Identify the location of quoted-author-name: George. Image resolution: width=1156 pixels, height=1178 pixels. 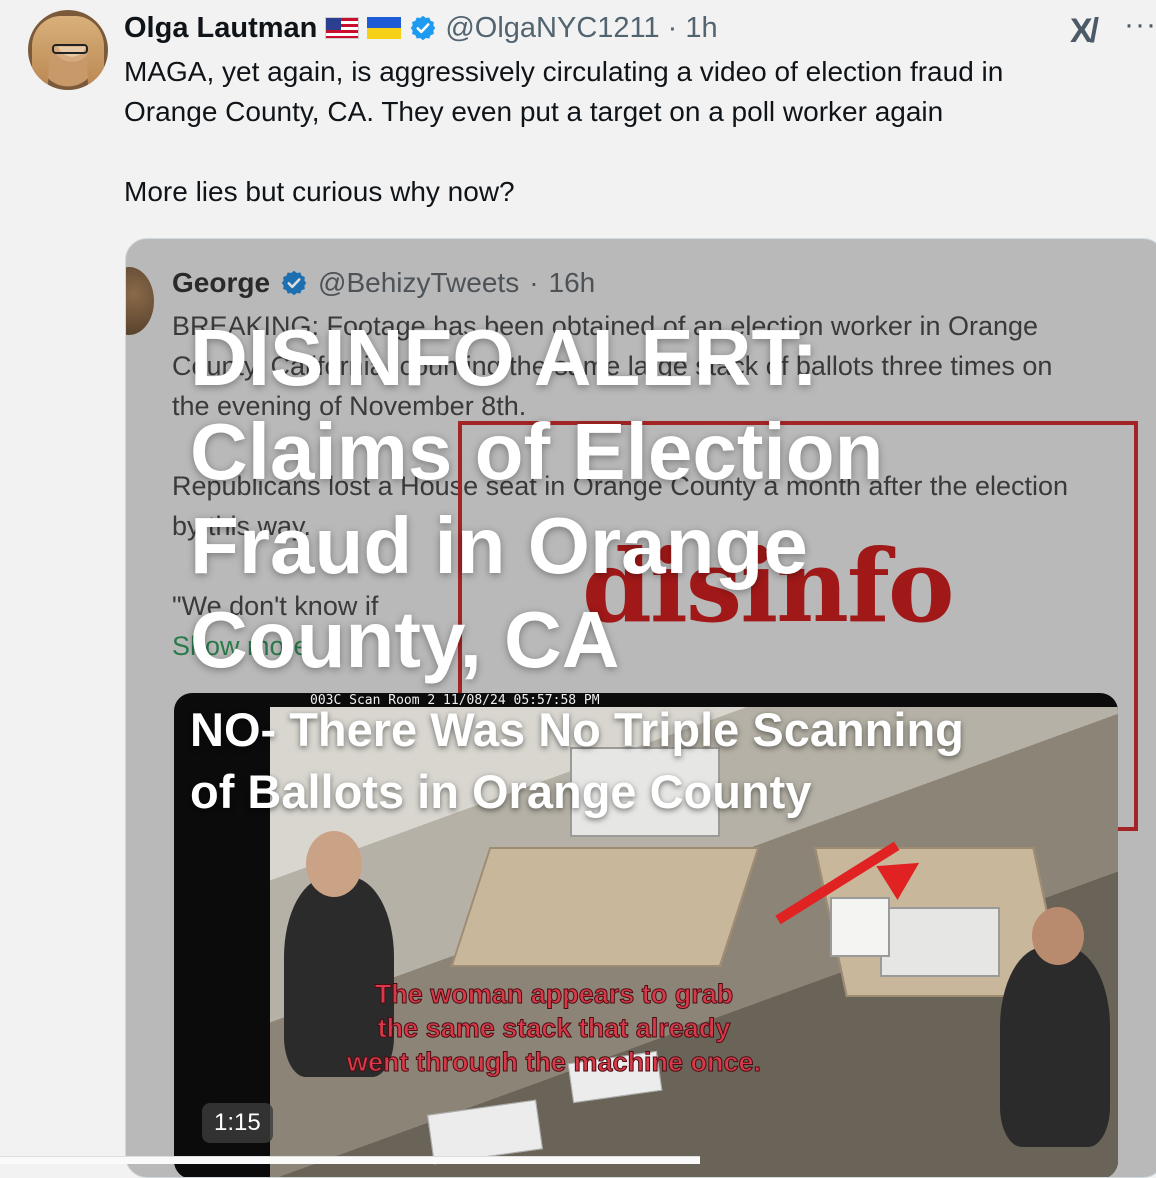
(221, 282).